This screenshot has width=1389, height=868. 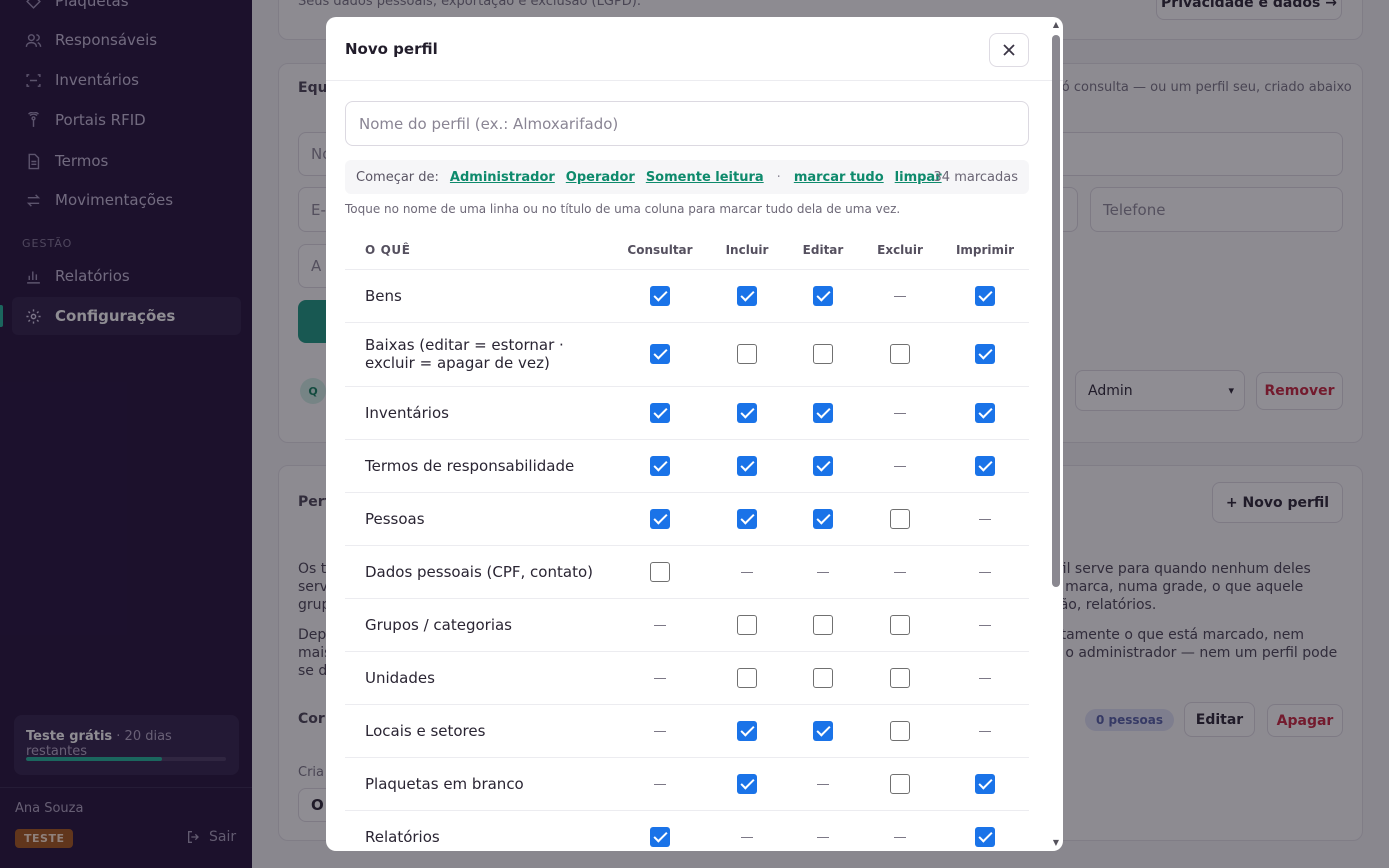 What do you see at coordinates (479, 519) in the screenshot?
I see `row-label: Pessoas` at bounding box center [479, 519].